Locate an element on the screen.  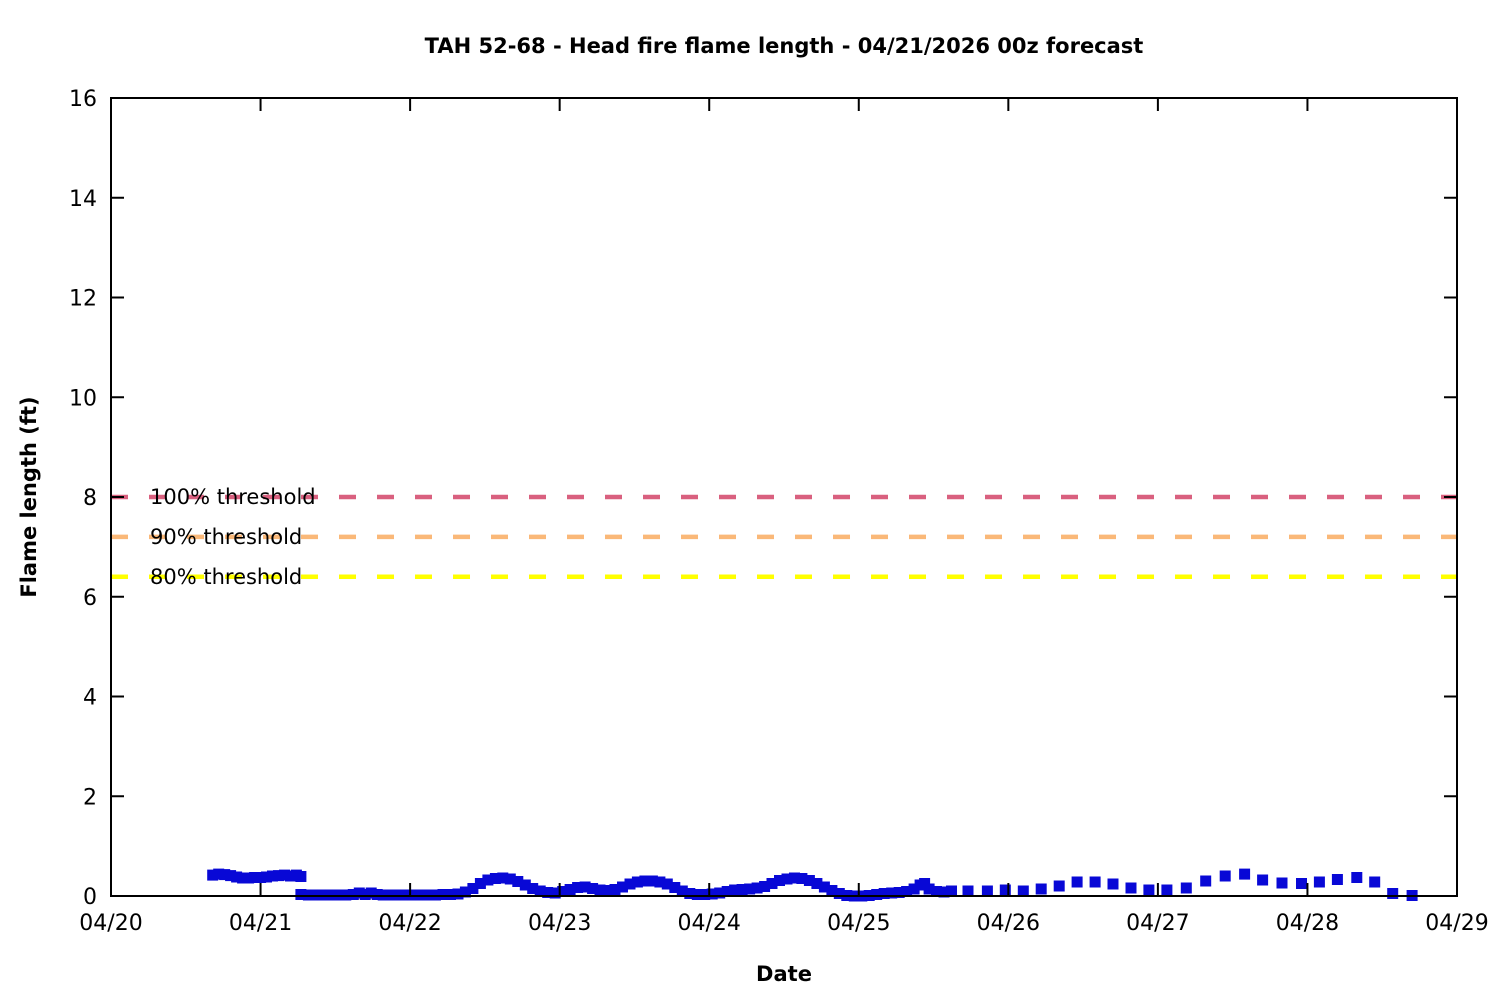
y-tick-label: 0 is located at coordinates (90, 897).